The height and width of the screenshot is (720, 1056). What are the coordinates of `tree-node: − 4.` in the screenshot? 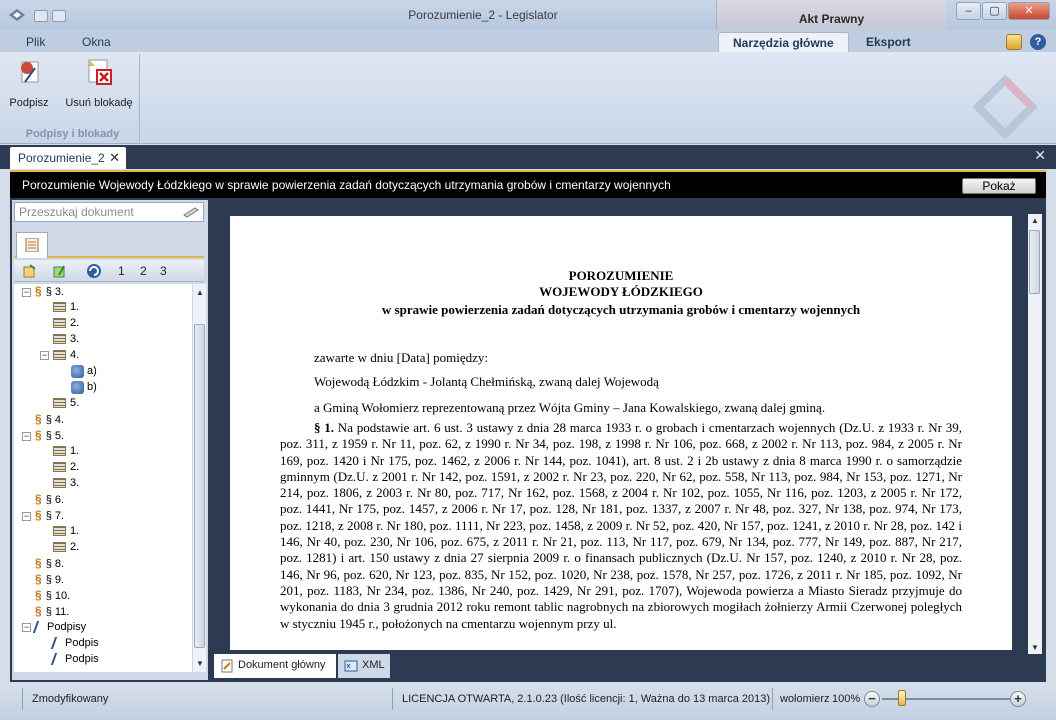 It's located at (59, 356).